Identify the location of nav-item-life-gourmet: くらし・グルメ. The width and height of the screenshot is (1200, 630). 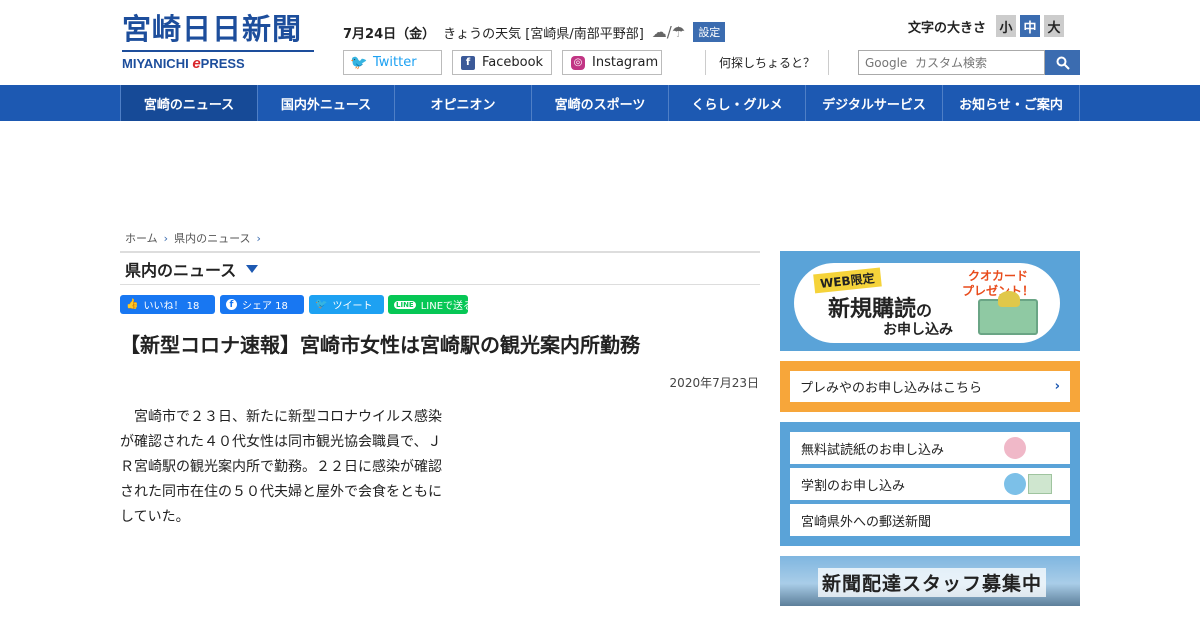
(737, 103).